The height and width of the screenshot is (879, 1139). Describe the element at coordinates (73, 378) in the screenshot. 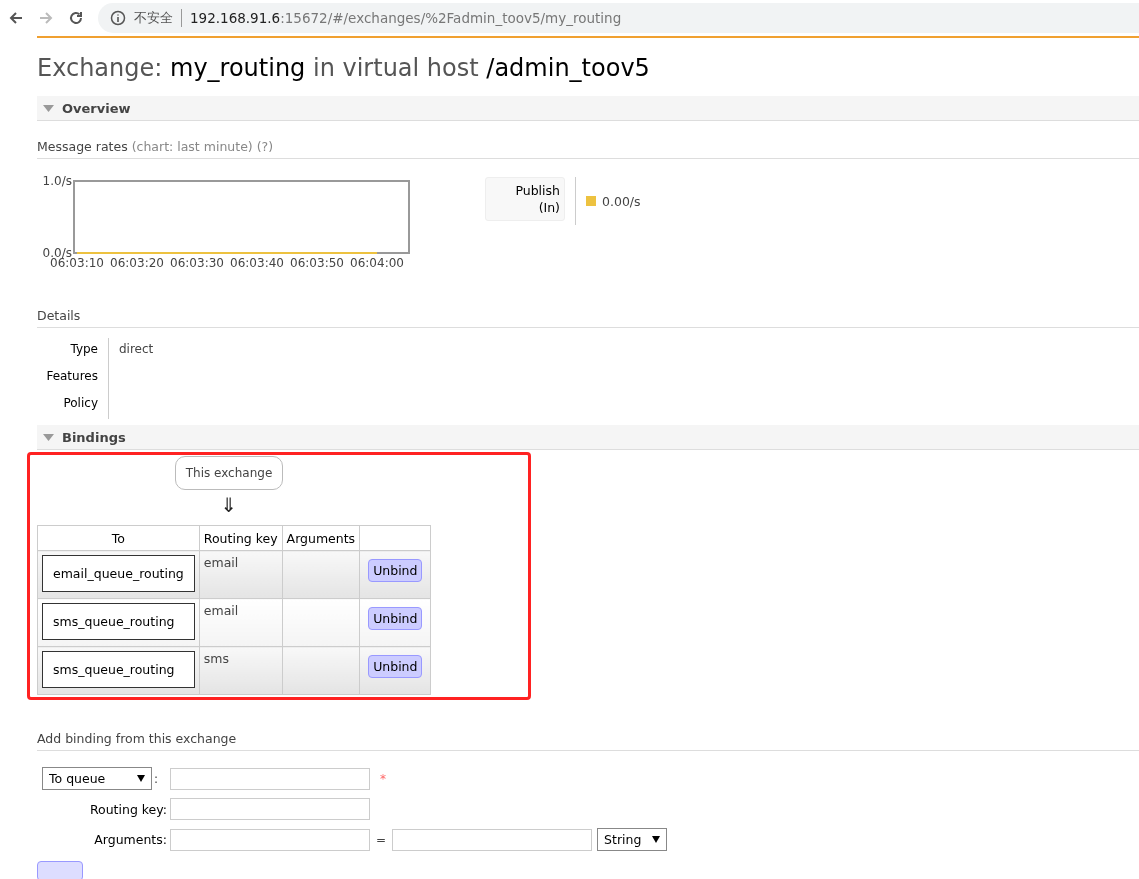

I see `detail-label: Features` at that location.